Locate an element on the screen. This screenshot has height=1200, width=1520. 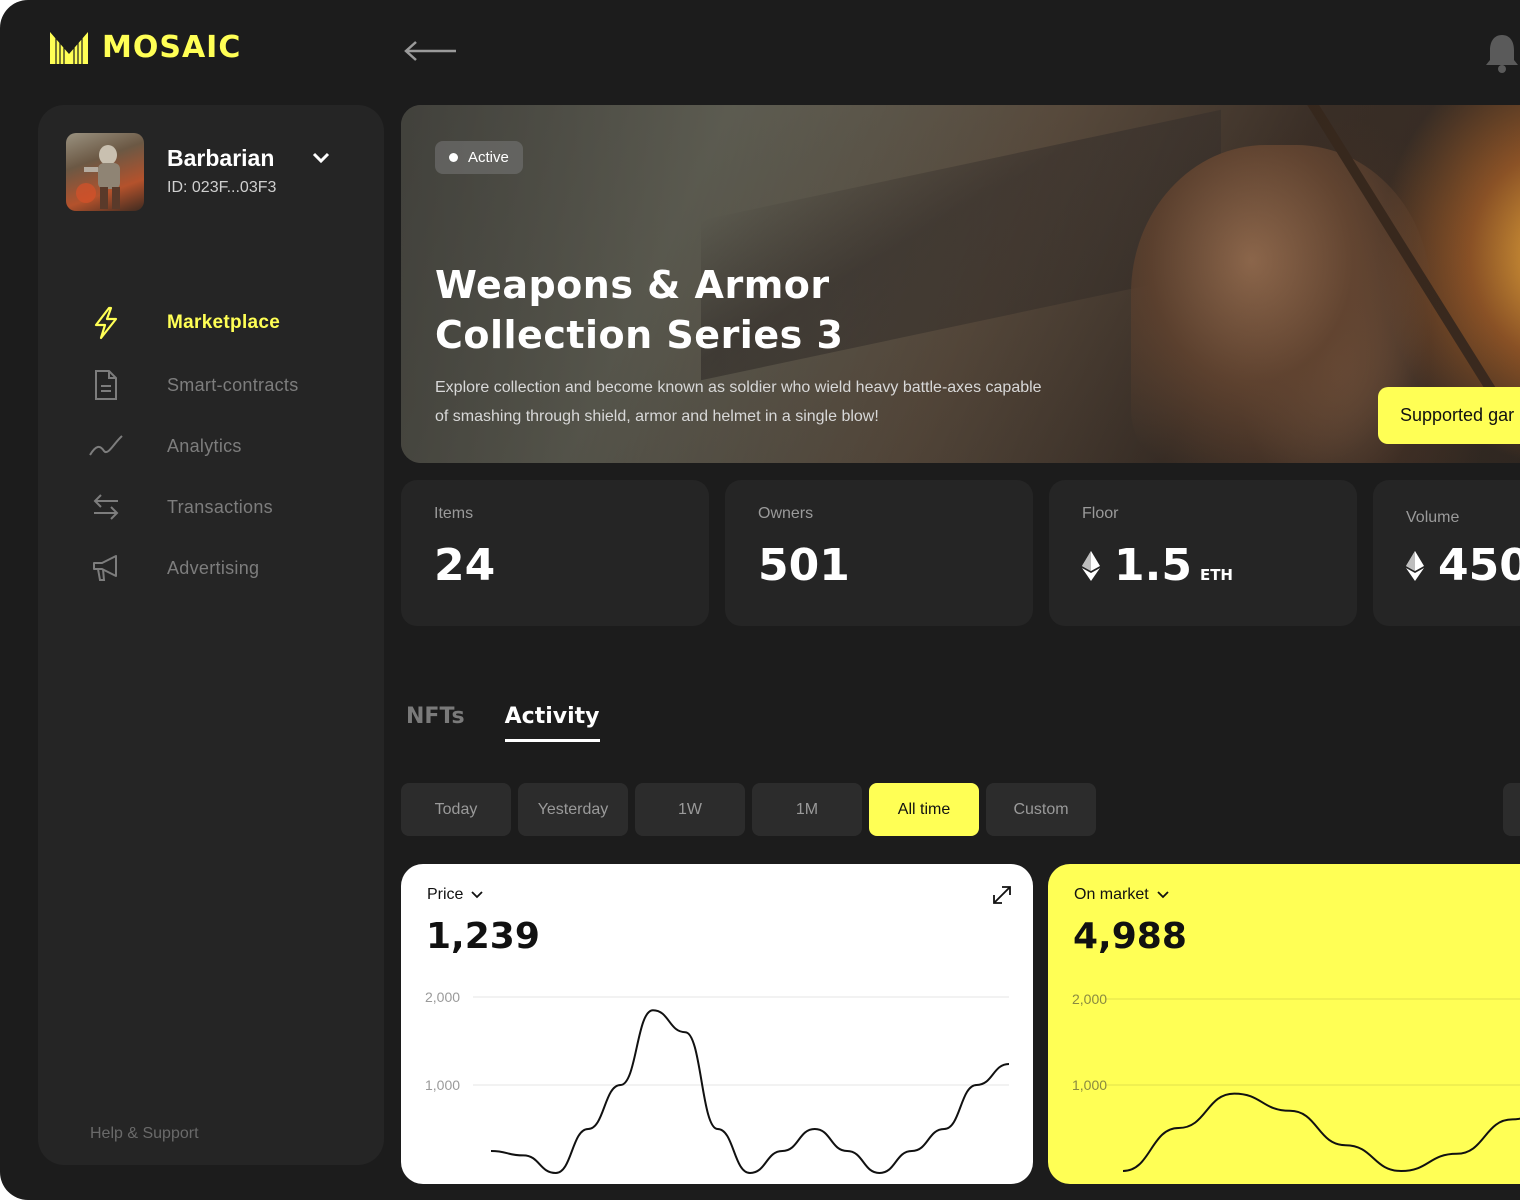
stat-value: 24 is located at coordinates (464, 565).